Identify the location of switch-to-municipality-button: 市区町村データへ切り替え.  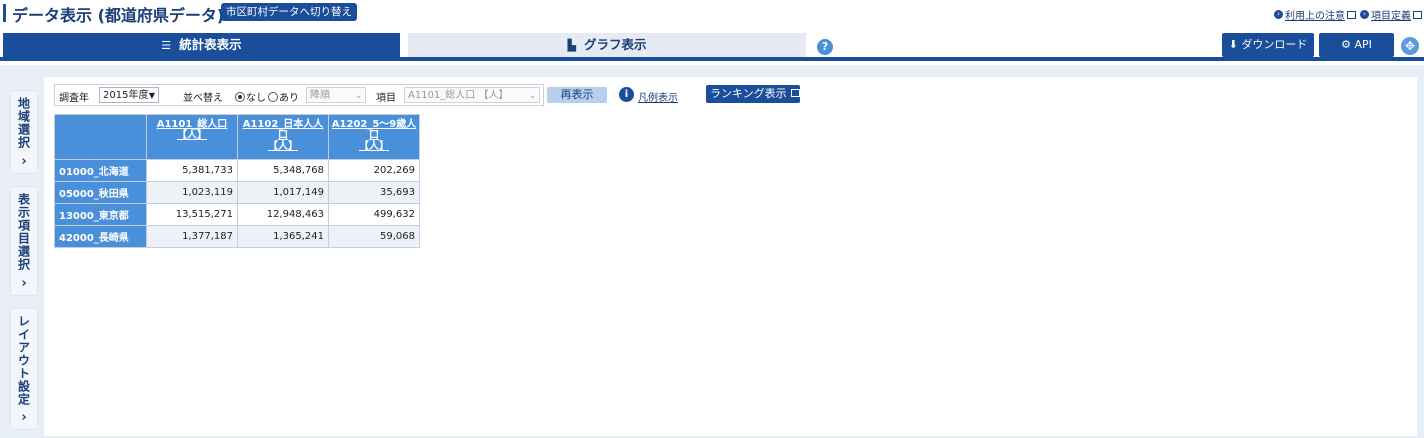
(289, 12).